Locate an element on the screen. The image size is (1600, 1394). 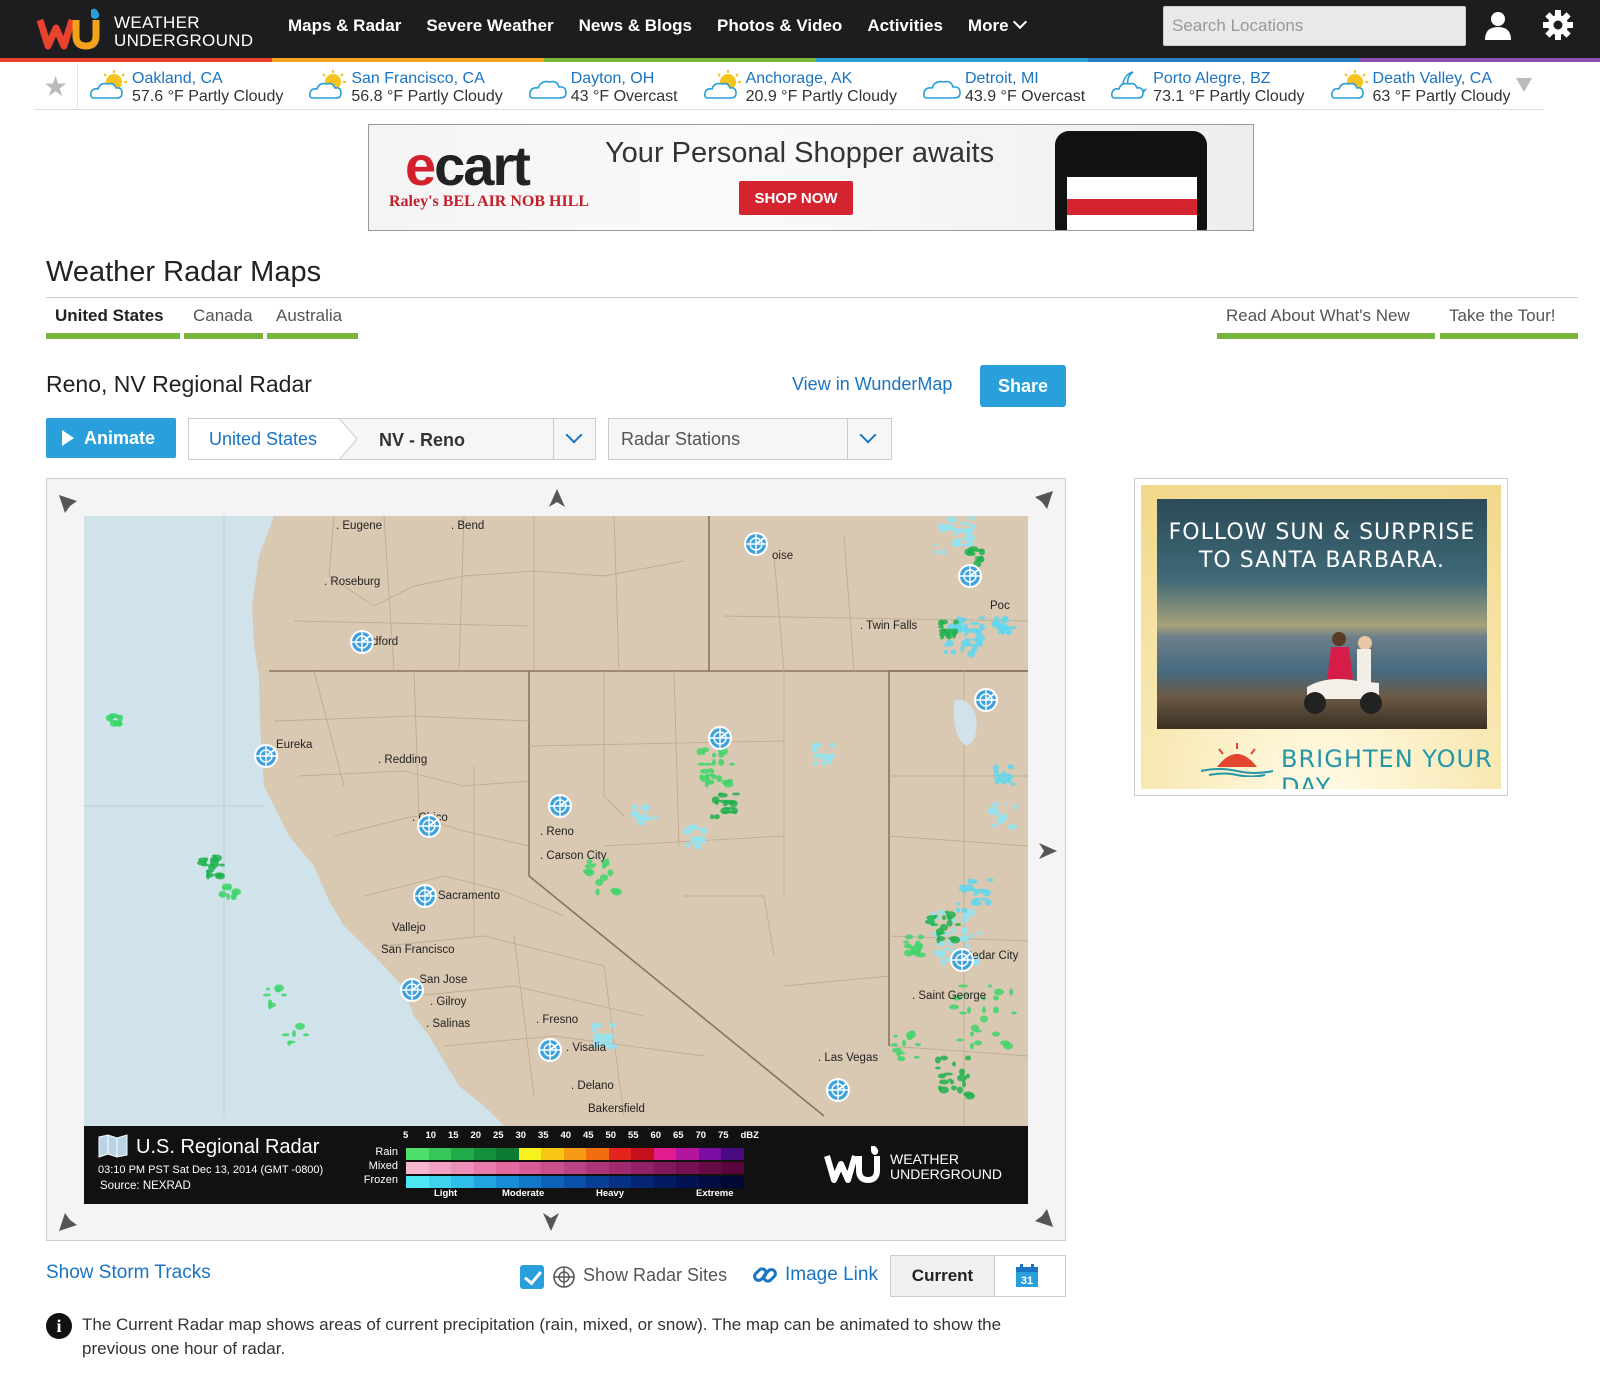
nav-photos-video: Photos & Video is located at coordinates (779, 26).